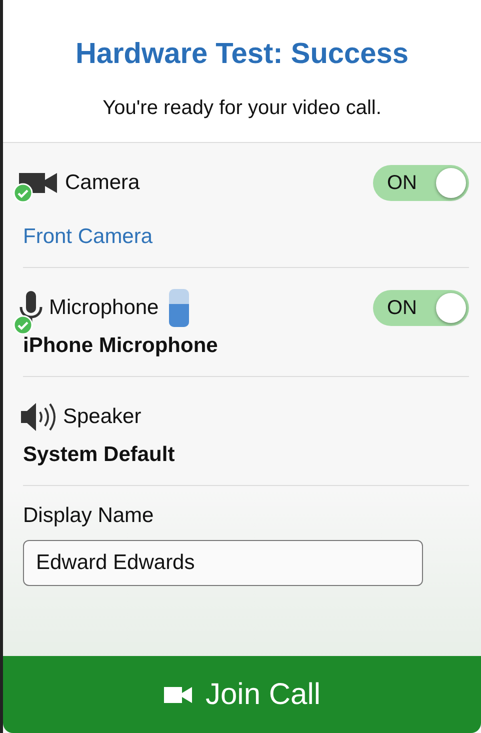 The height and width of the screenshot is (733, 481). Describe the element at coordinates (102, 183) in the screenshot. I see `device-label: Camera` at that location.